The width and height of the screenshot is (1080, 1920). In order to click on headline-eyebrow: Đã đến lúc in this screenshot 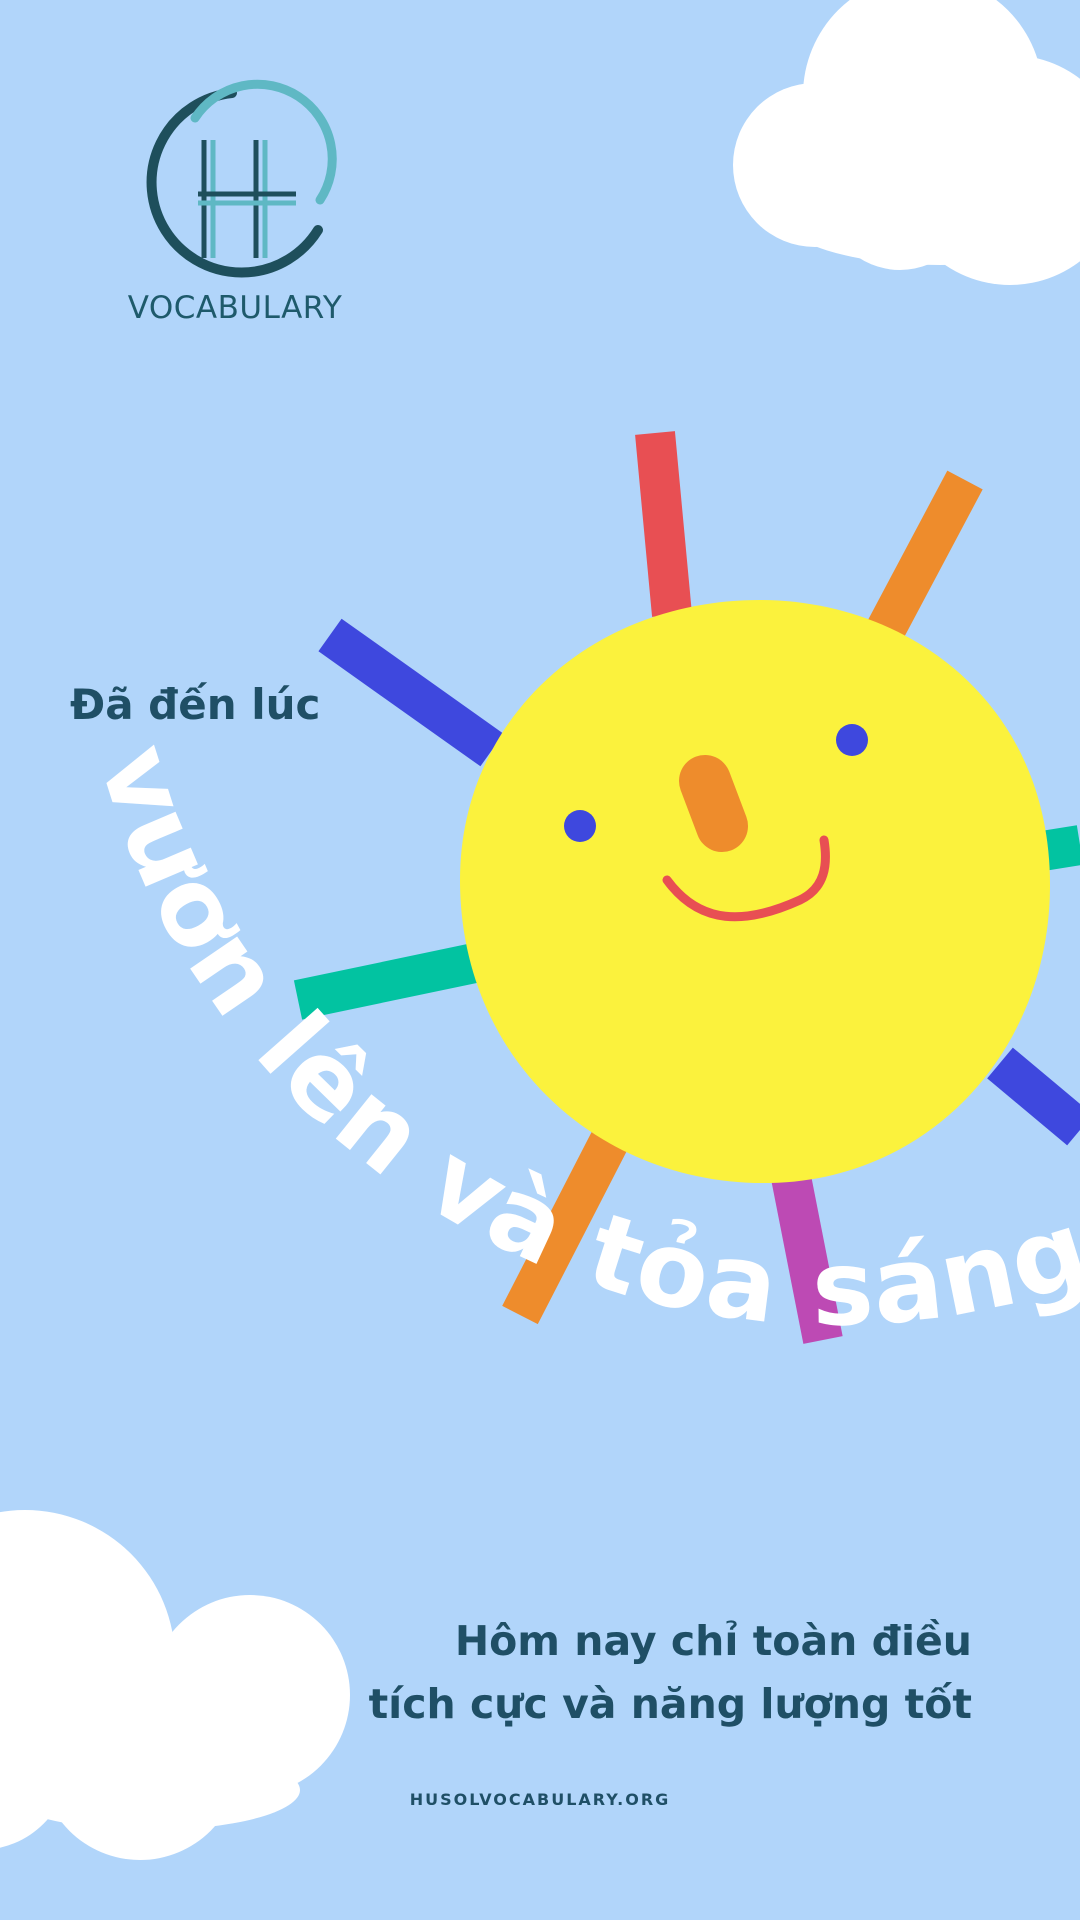, I will do `click(195, 704)`.